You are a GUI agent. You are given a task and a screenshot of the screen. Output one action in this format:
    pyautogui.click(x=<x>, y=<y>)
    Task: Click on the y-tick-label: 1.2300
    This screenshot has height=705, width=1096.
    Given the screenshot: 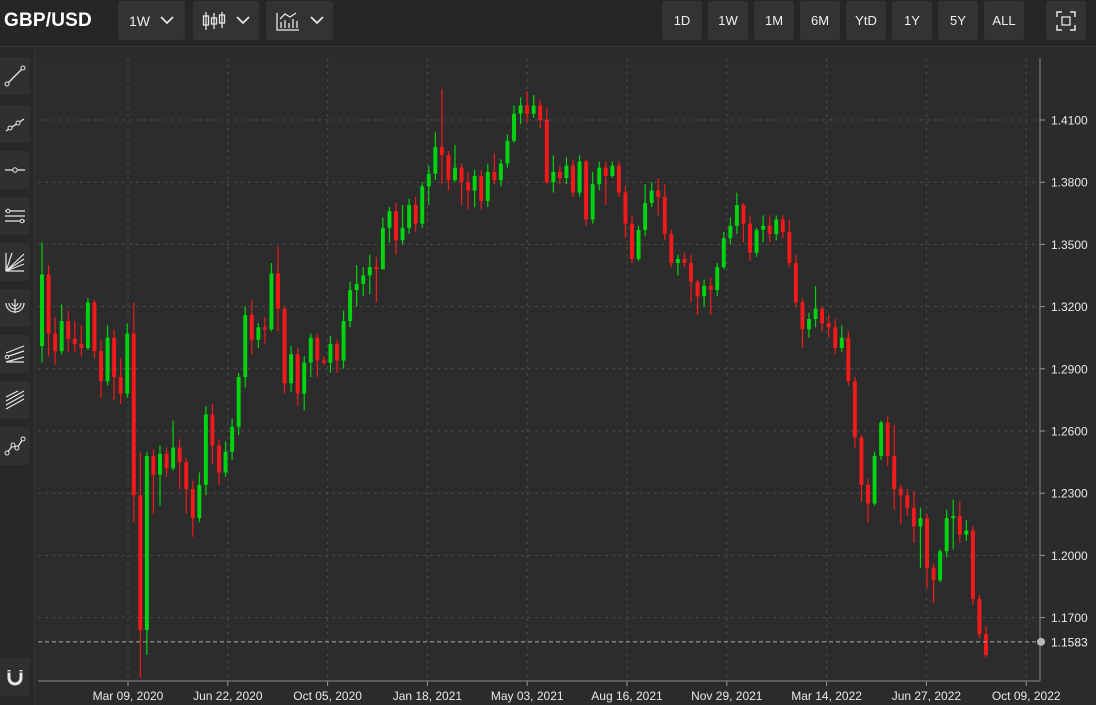 What is the action you would take?
    pyautogui.click(x=1069, y=494)
    